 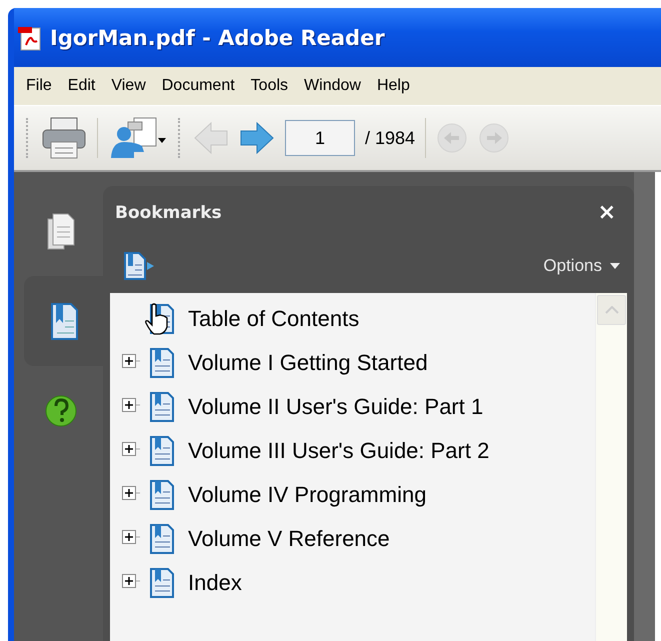 I want to click on hand-cursor-icon, so click(x=156, y=319).